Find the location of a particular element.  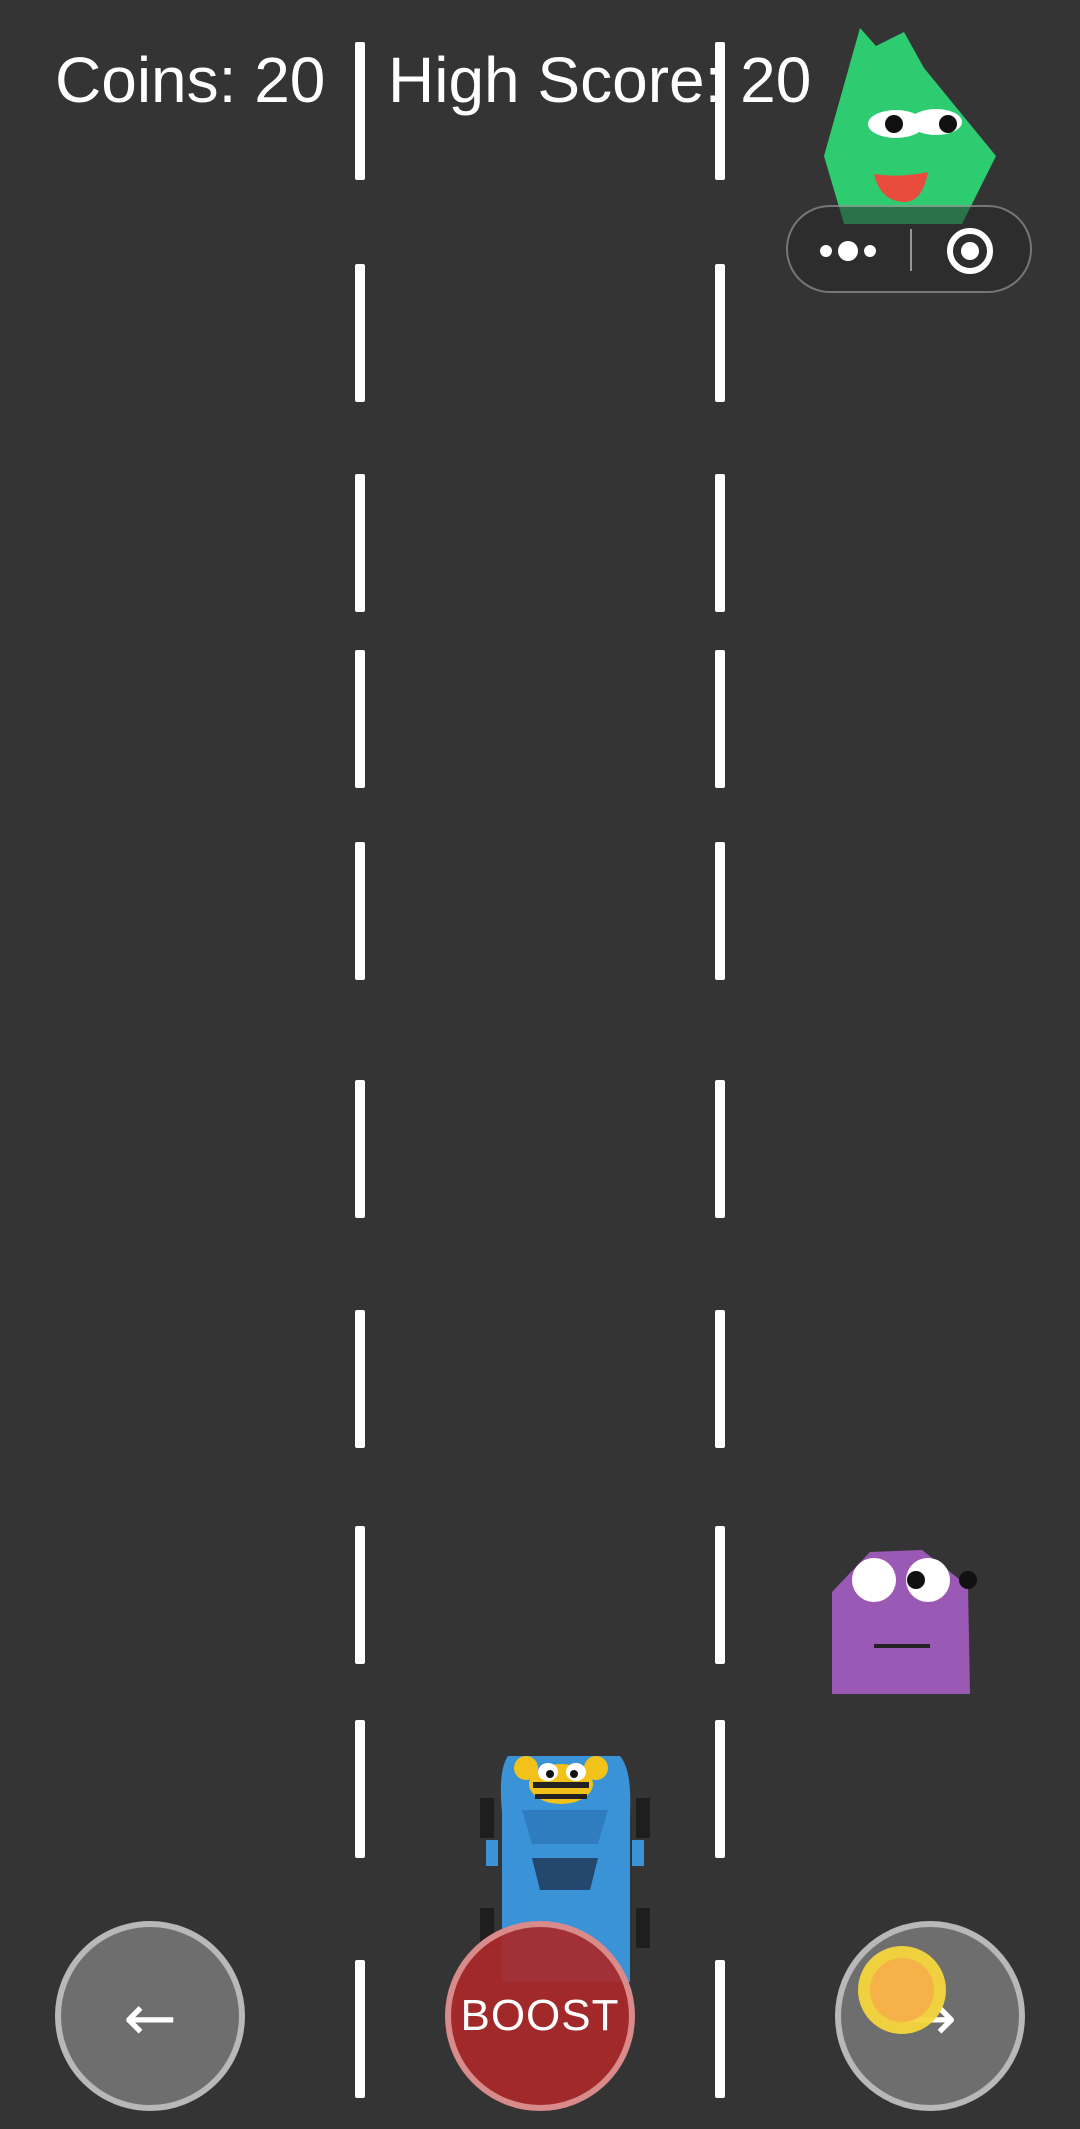

purple-monster-left-eye is located at coordinates (874, 1580).